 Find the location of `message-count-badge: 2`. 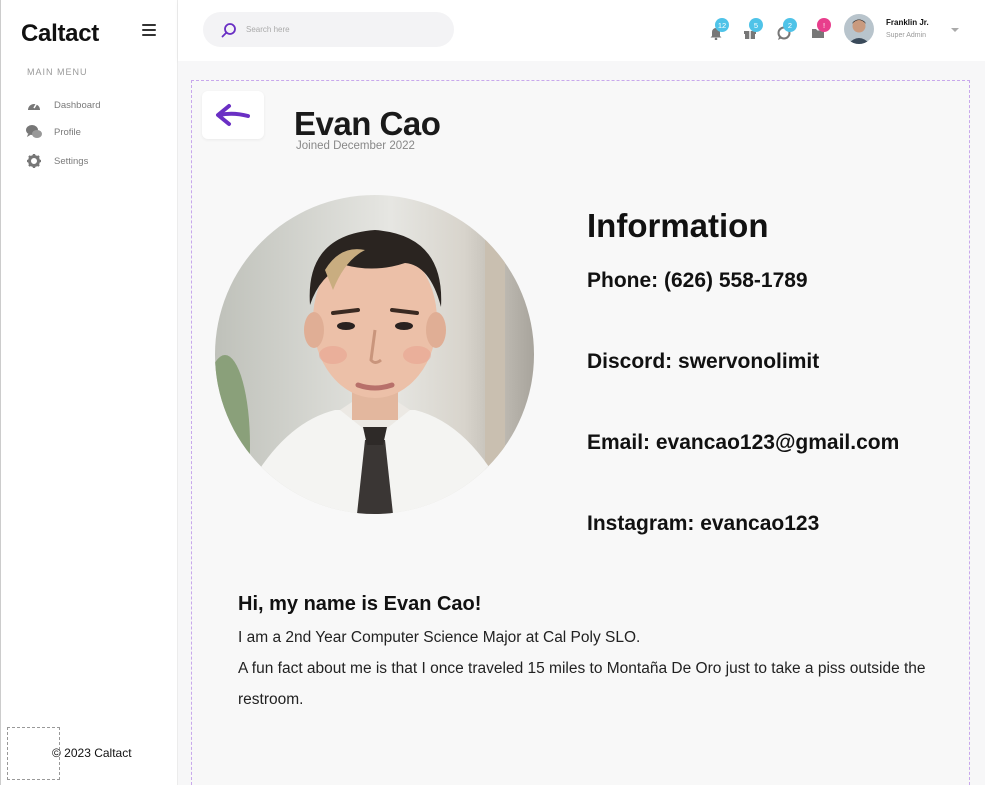

message-count-badge: 2 is located at coordinates (790, 25).